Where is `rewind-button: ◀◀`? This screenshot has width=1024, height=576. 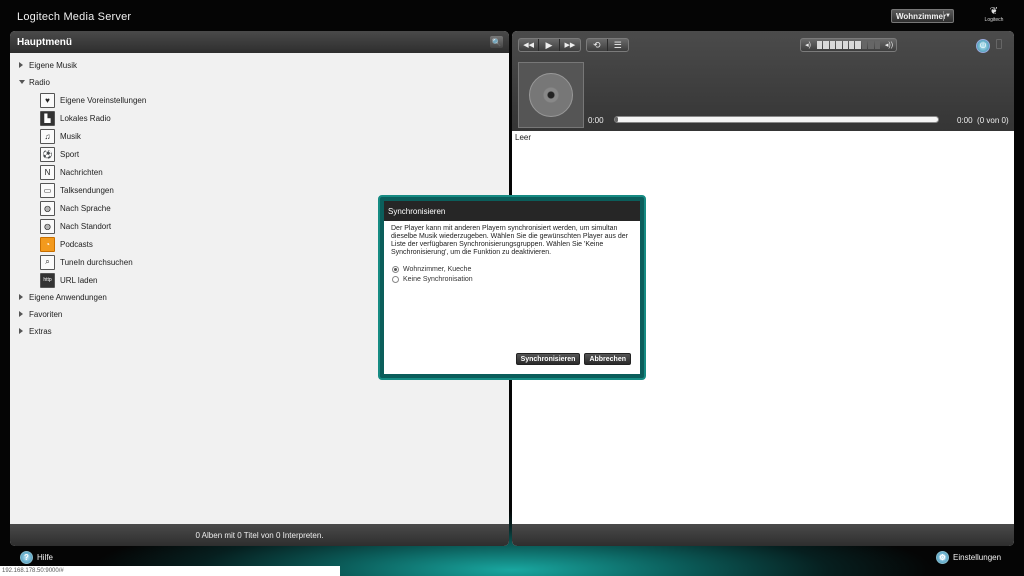
rewind-button: ◀◀ is located at coordinates (529, 45).